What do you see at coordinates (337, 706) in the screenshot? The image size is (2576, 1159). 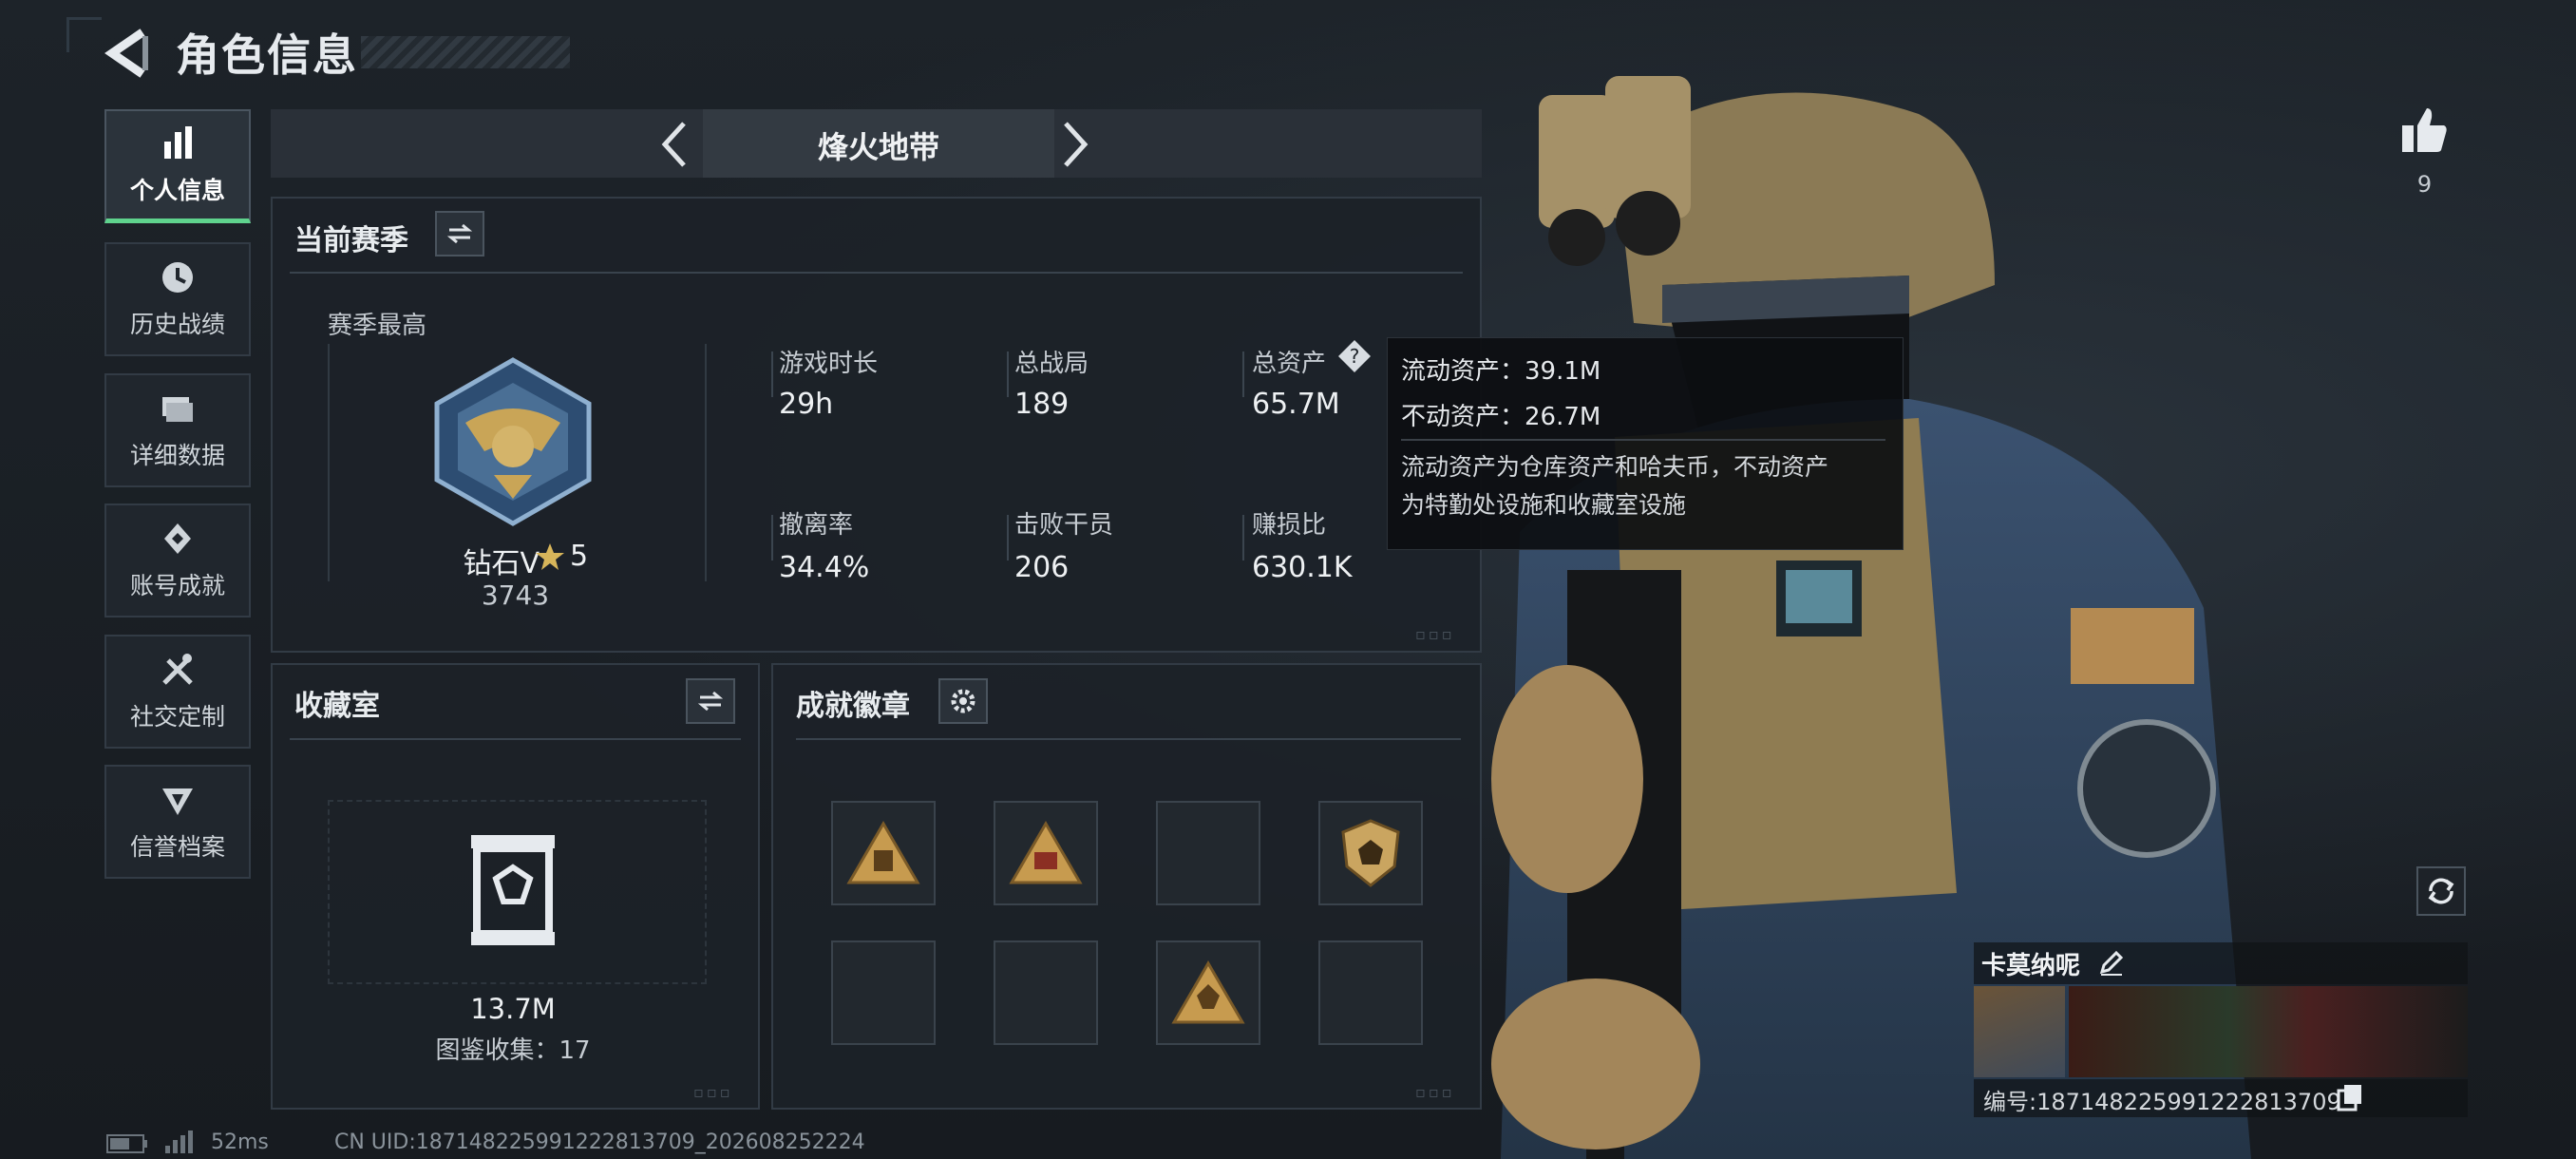 I see `collection-title: 收藏室` at bounding box center [337, 706].